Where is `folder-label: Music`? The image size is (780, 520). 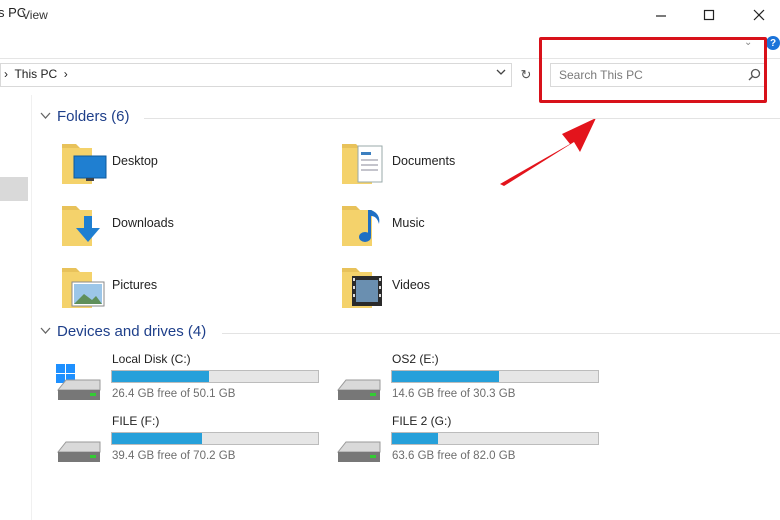 folder-label: Music is located at coordinates (408, 223).